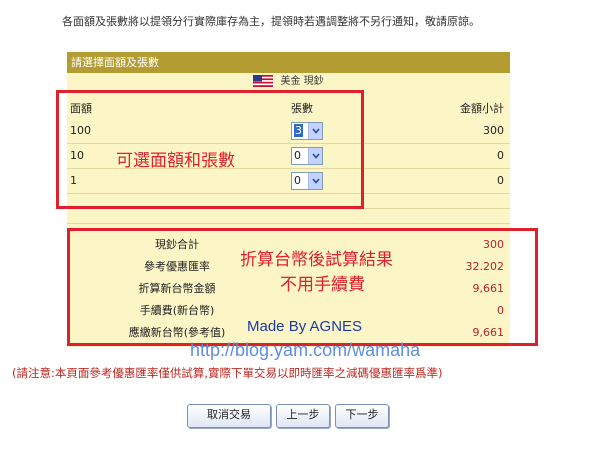 The width and height of the screenshot is (600, 452). I want to click on annotation-select-note: 可選面額和張數, so click(175, 161).